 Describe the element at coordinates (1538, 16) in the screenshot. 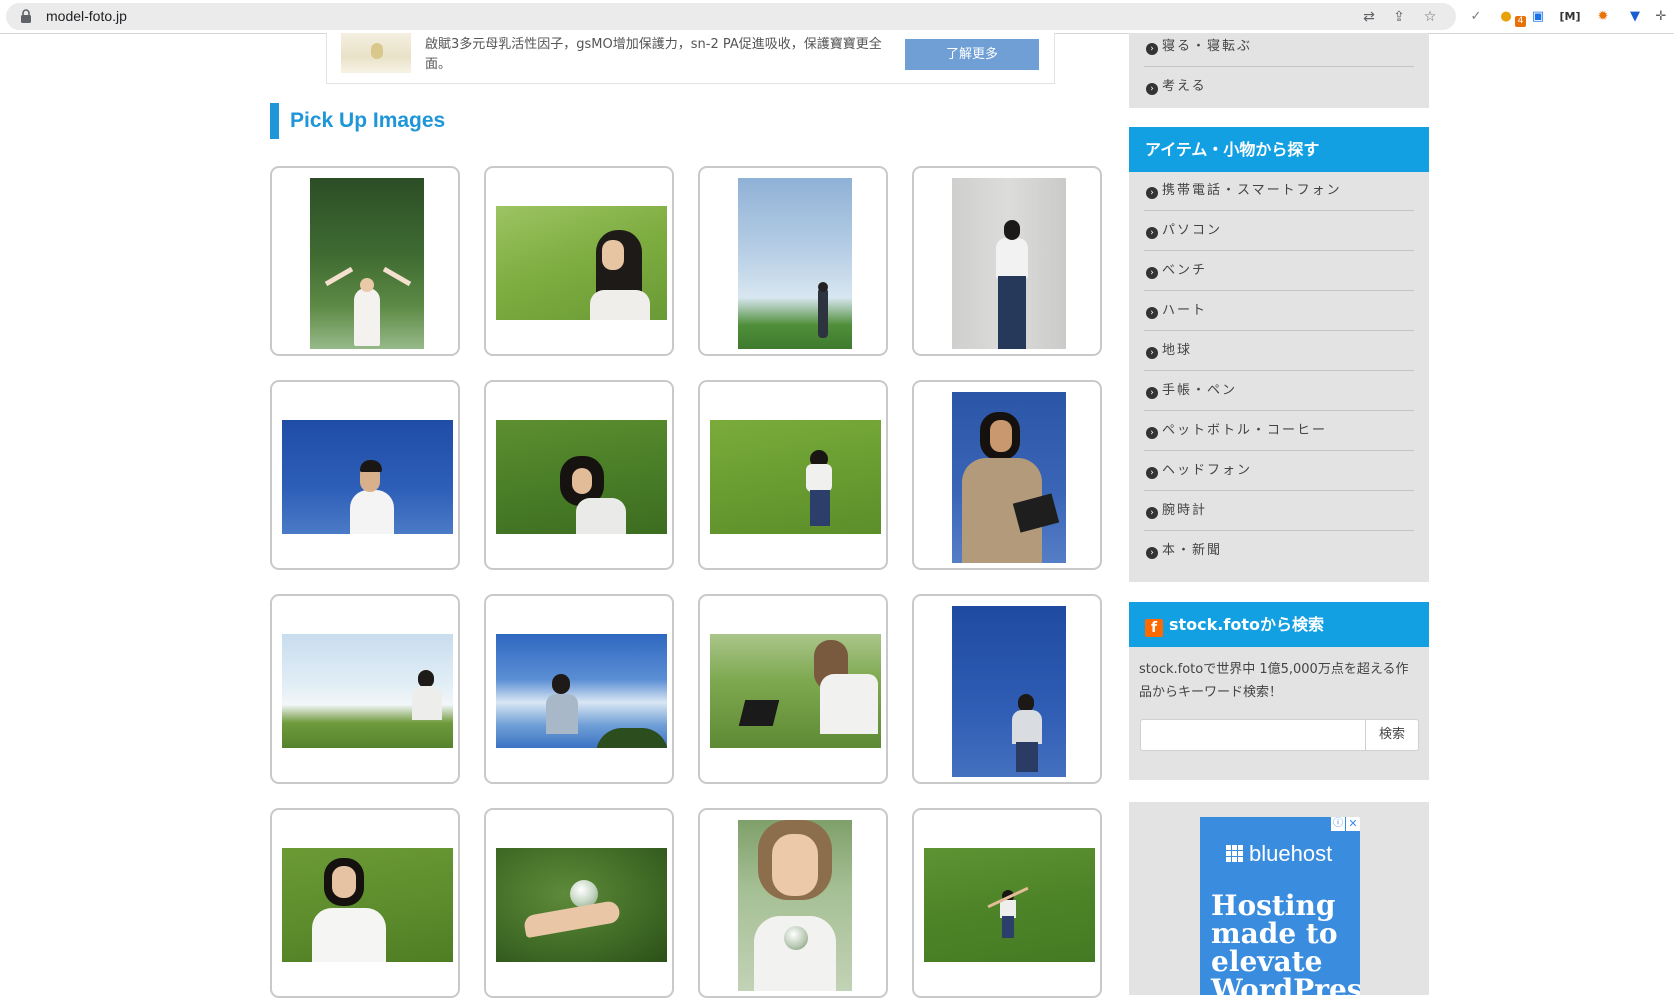

I see `translate-extension-icon: ▣` at that location.